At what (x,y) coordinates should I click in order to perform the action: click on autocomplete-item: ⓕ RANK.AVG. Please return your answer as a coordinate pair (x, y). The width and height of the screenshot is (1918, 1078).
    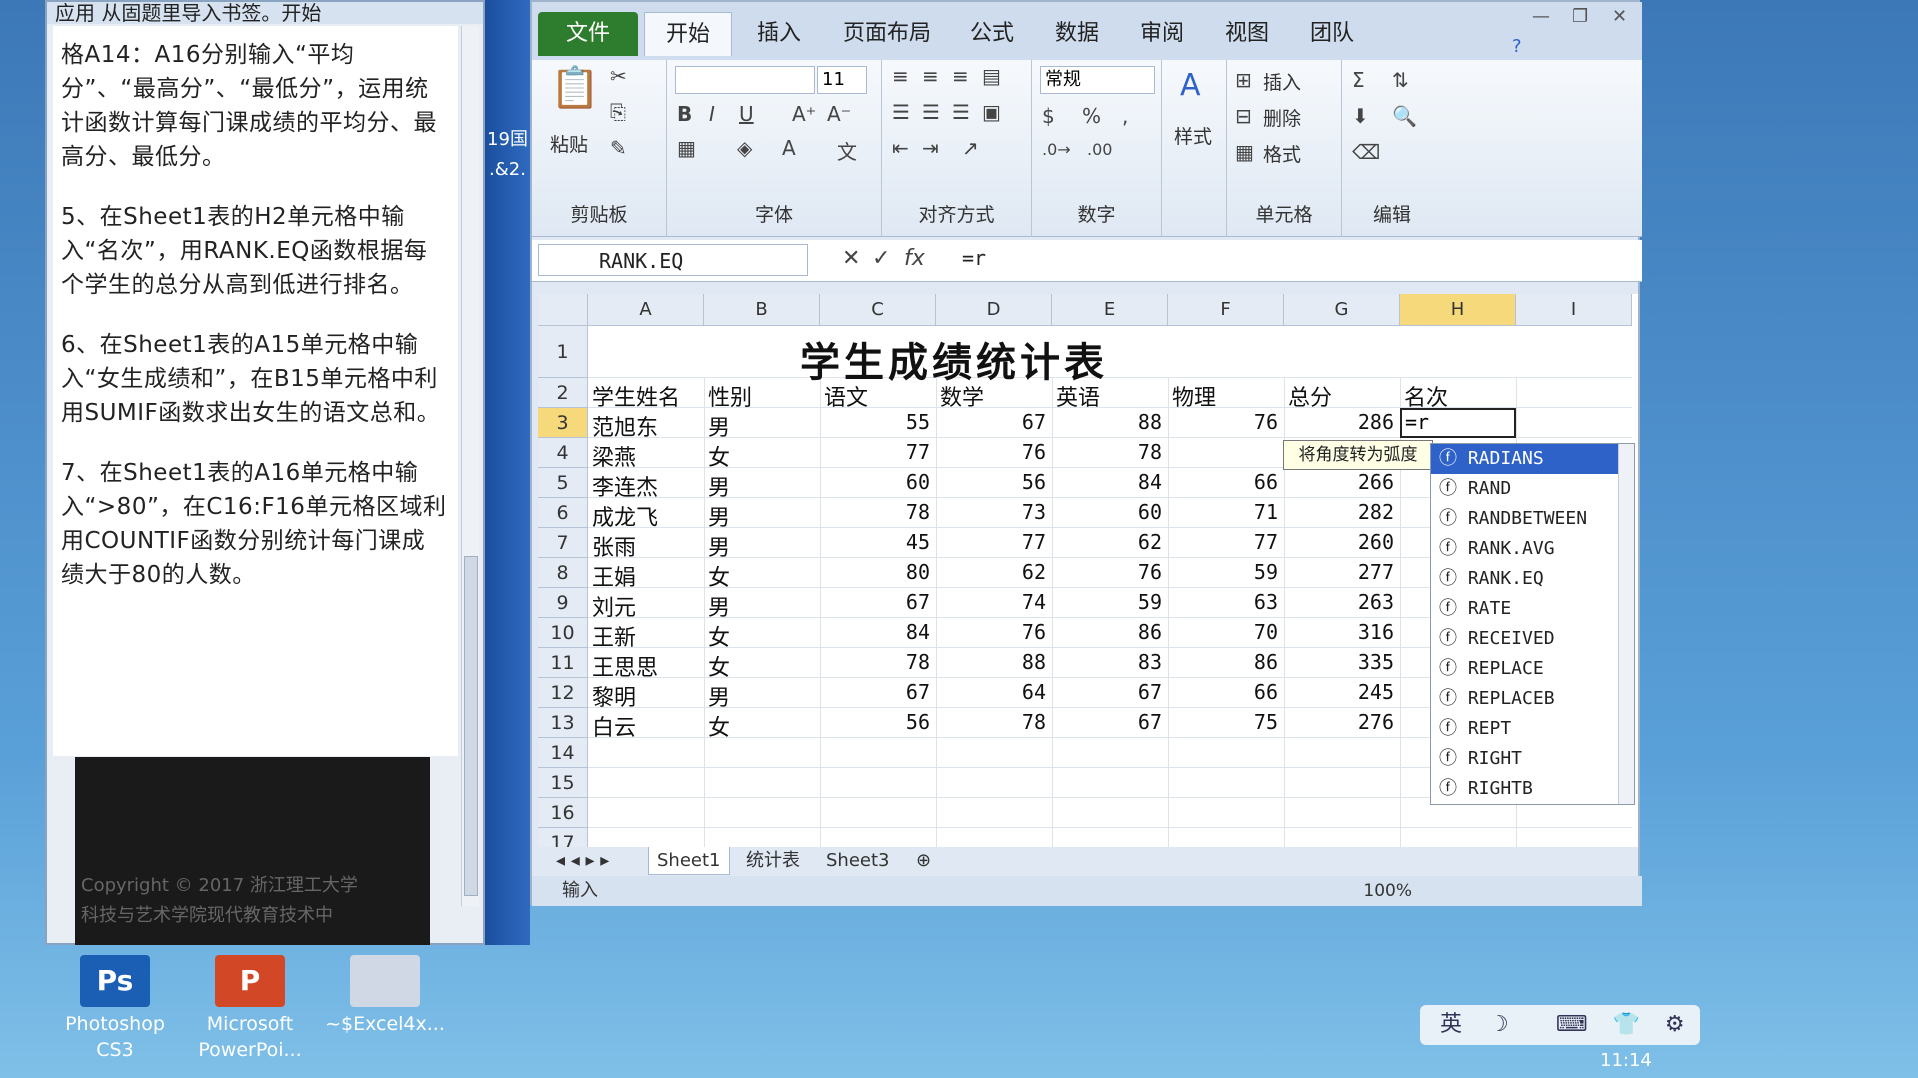
    Looking at the image, I should click on (1532, 549).